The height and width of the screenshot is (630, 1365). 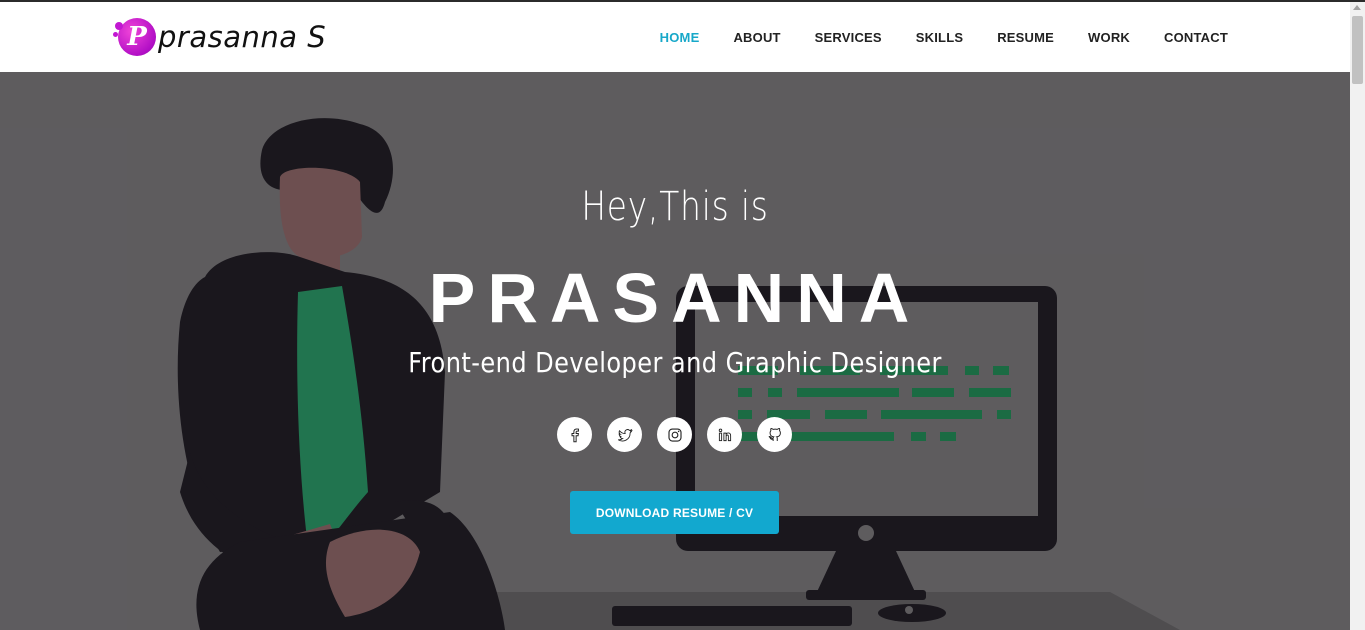 What do you see at coordinates (675, 298) in the screenshot?
I see `hero-name: PRASANNA` at bounding box center [675, 298].